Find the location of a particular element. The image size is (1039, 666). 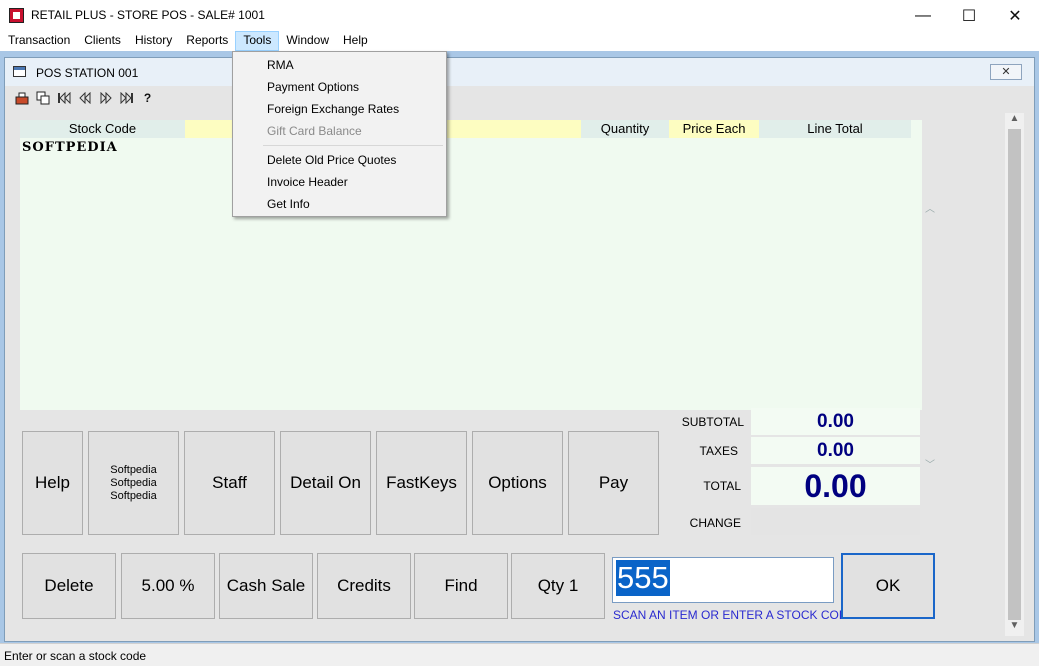

menu-transaction: Transaction is located at coordinates (38, 41).